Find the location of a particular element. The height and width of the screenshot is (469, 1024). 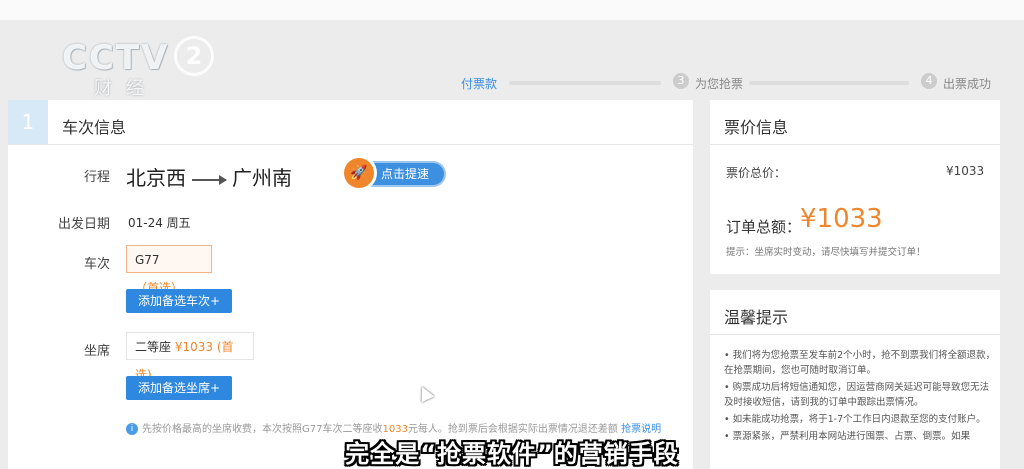

seat-price: ¥1033 is located at coordinates (194, 347).